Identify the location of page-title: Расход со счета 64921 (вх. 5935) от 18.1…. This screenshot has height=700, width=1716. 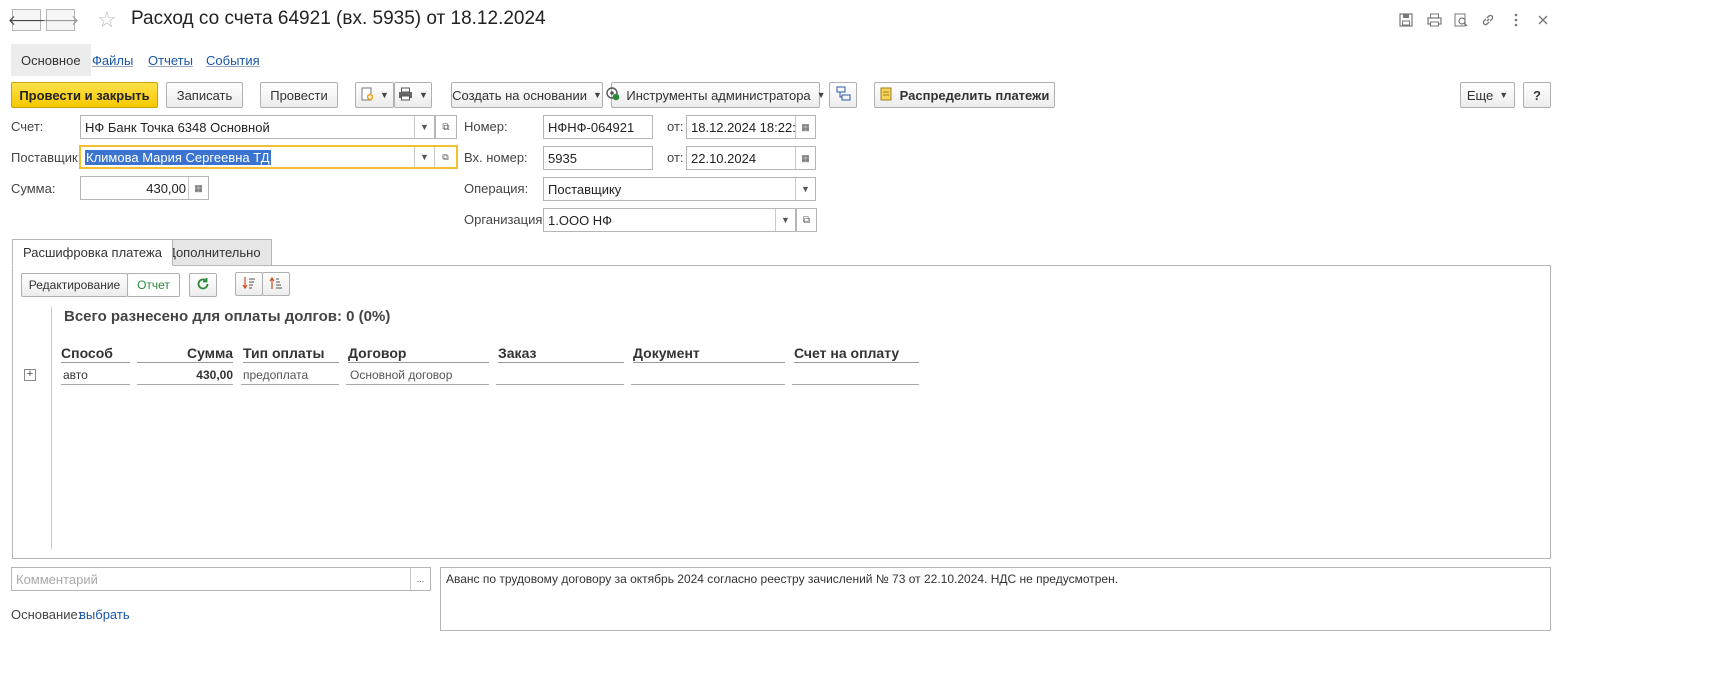
(338, 18).